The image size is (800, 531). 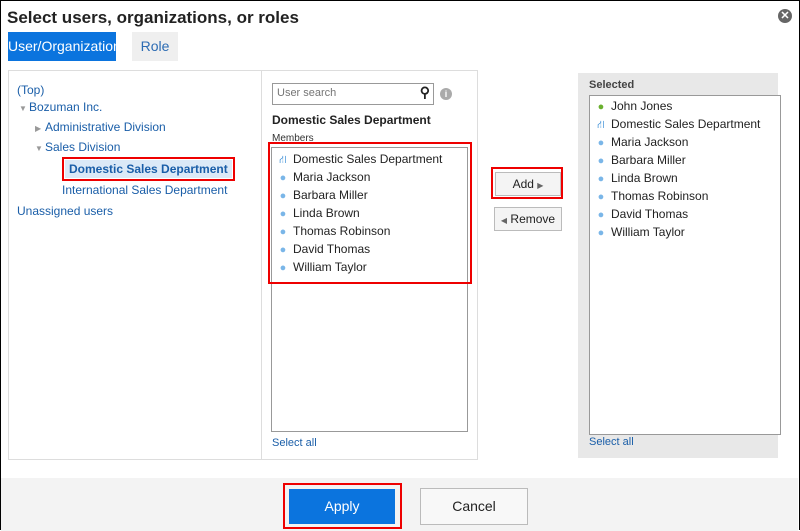 What do you see at coordinates (144, 190) in the screenshot?
I see `tree-item-international-sales-department: International Sales Department` at bounding box center [144, 190].